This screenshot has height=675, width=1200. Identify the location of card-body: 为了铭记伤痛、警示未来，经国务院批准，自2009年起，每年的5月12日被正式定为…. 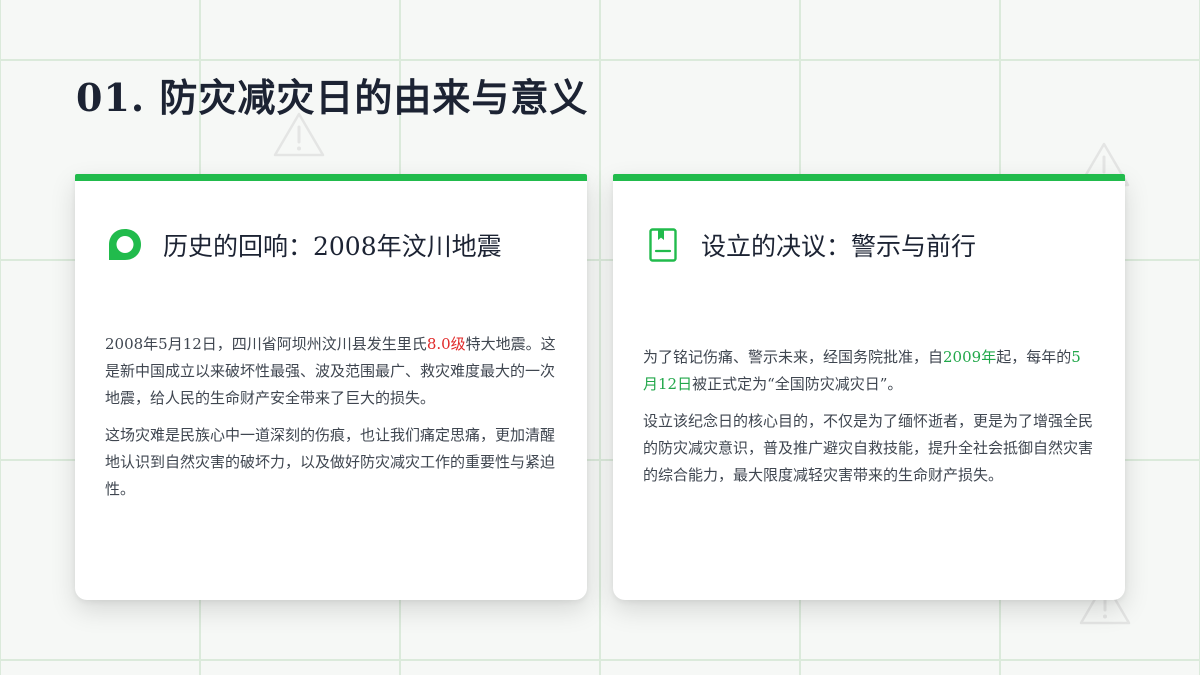
(869, 421).